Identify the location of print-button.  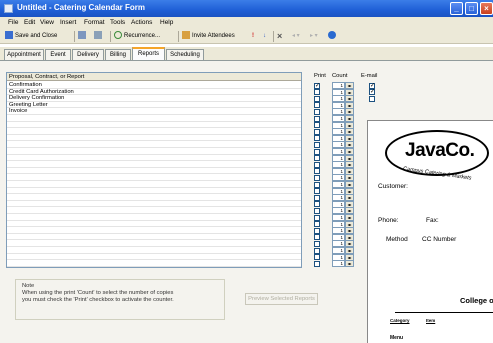
(83, 36).